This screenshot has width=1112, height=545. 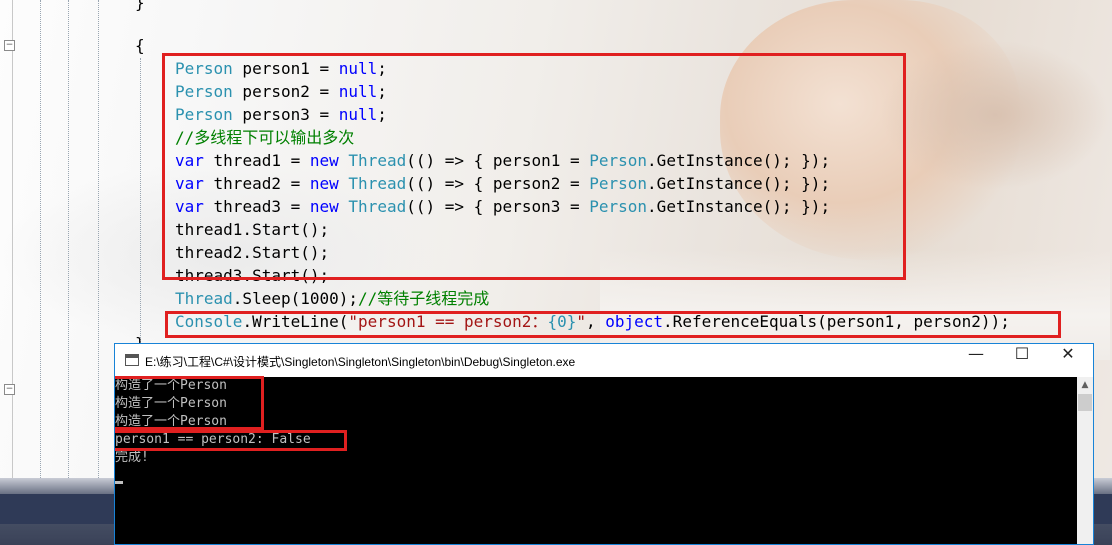 I want to click on scroll-thumb, so click(x=1085, y=402).